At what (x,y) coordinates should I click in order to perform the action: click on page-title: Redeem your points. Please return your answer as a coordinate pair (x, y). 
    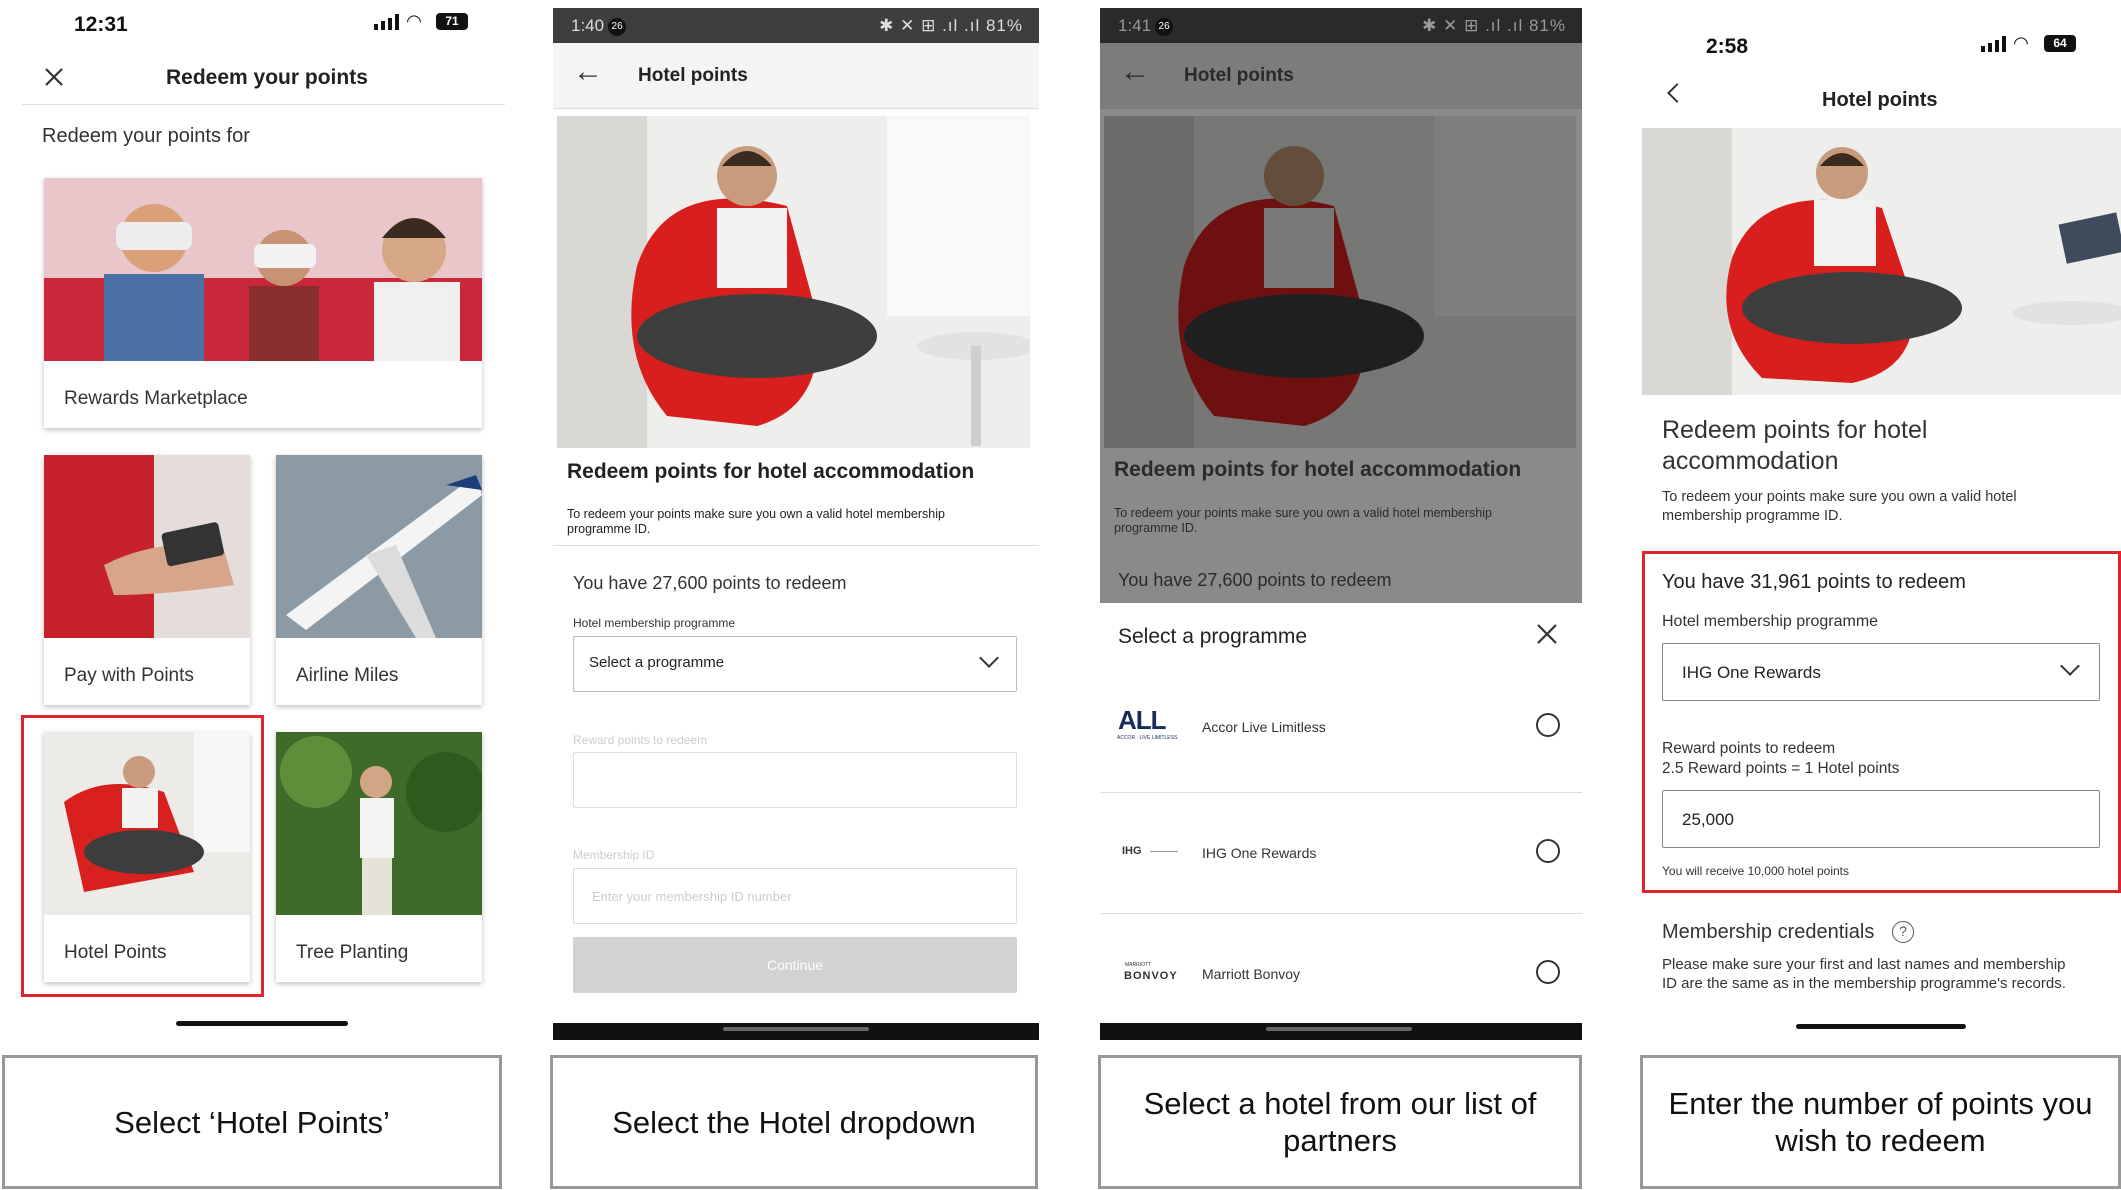
    Looking at the image, I should click on (267, 77).